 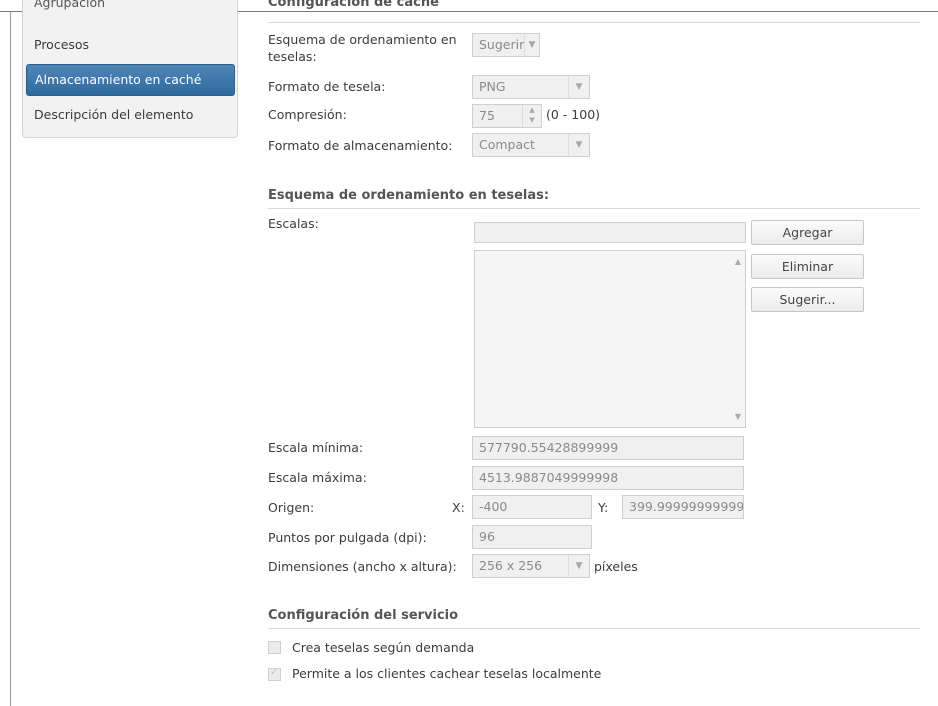 What do you see at coordinates (347, 537) in the screenshot?
I see `dpi-label: Puntos por pulgada (dpi):` at bounding box center [347, 537].